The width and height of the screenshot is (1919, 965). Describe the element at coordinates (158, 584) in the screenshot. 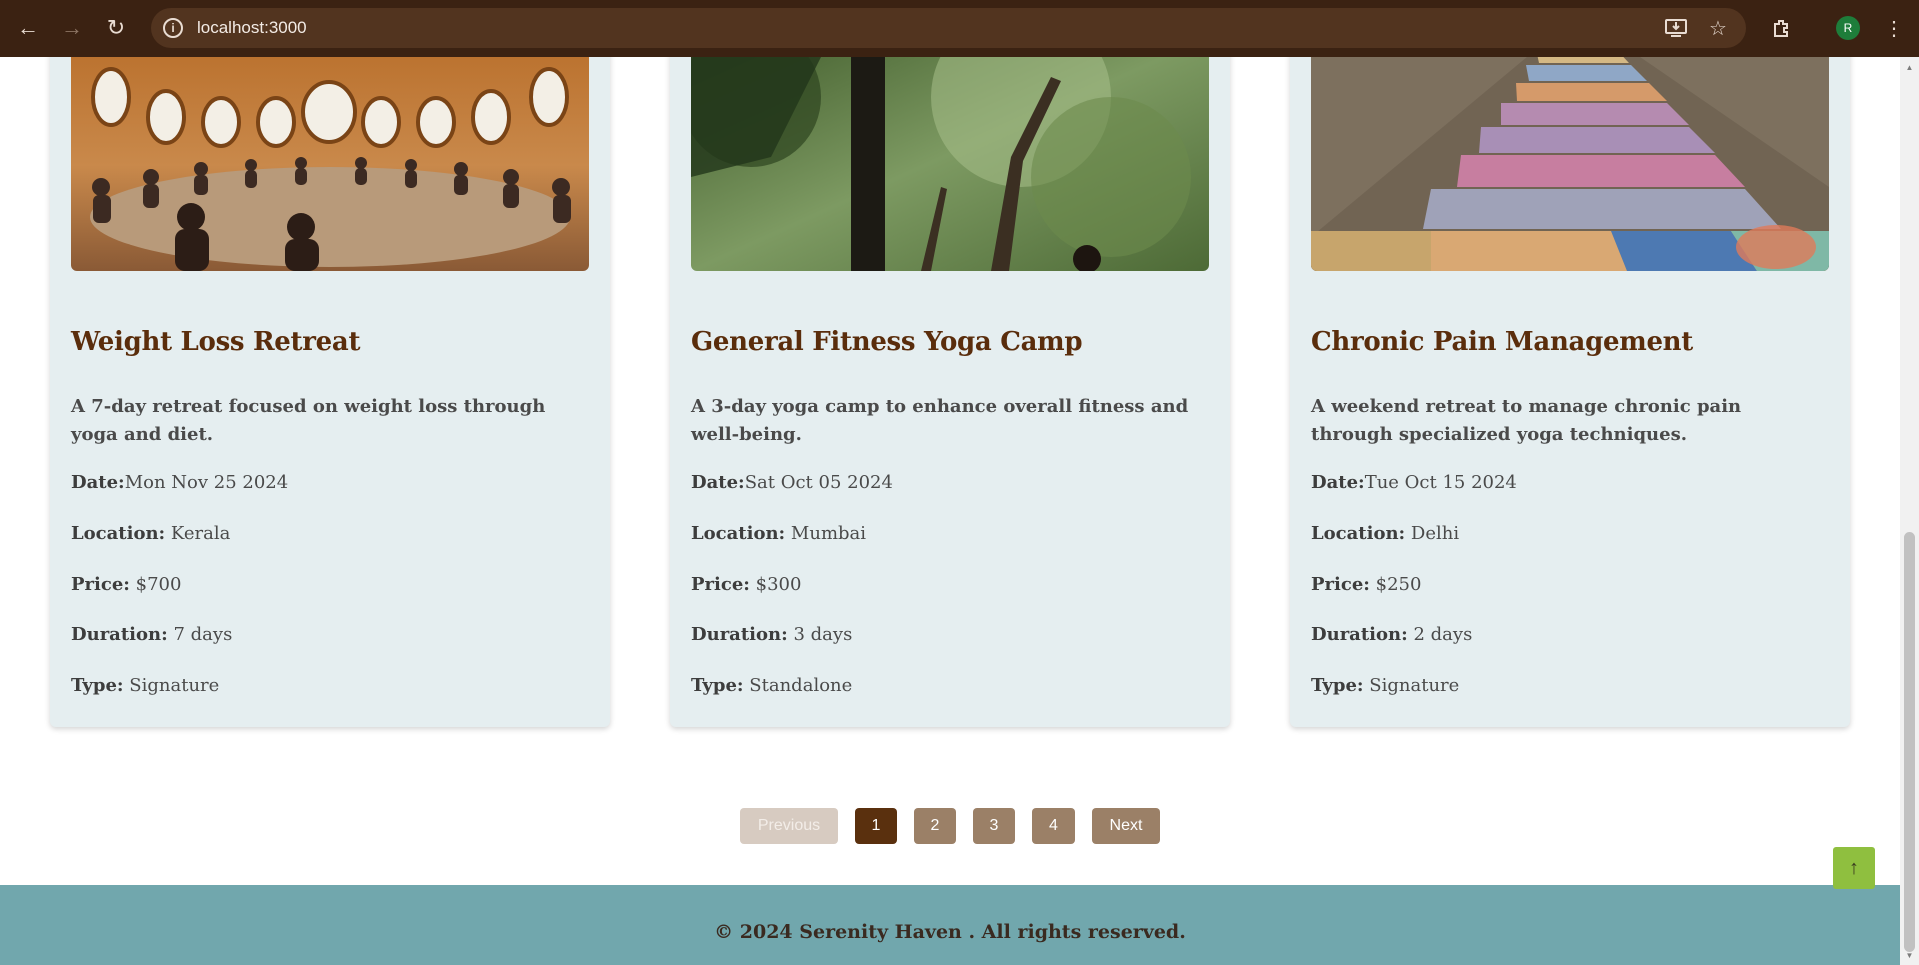

I see `price-value: $700` at that location.